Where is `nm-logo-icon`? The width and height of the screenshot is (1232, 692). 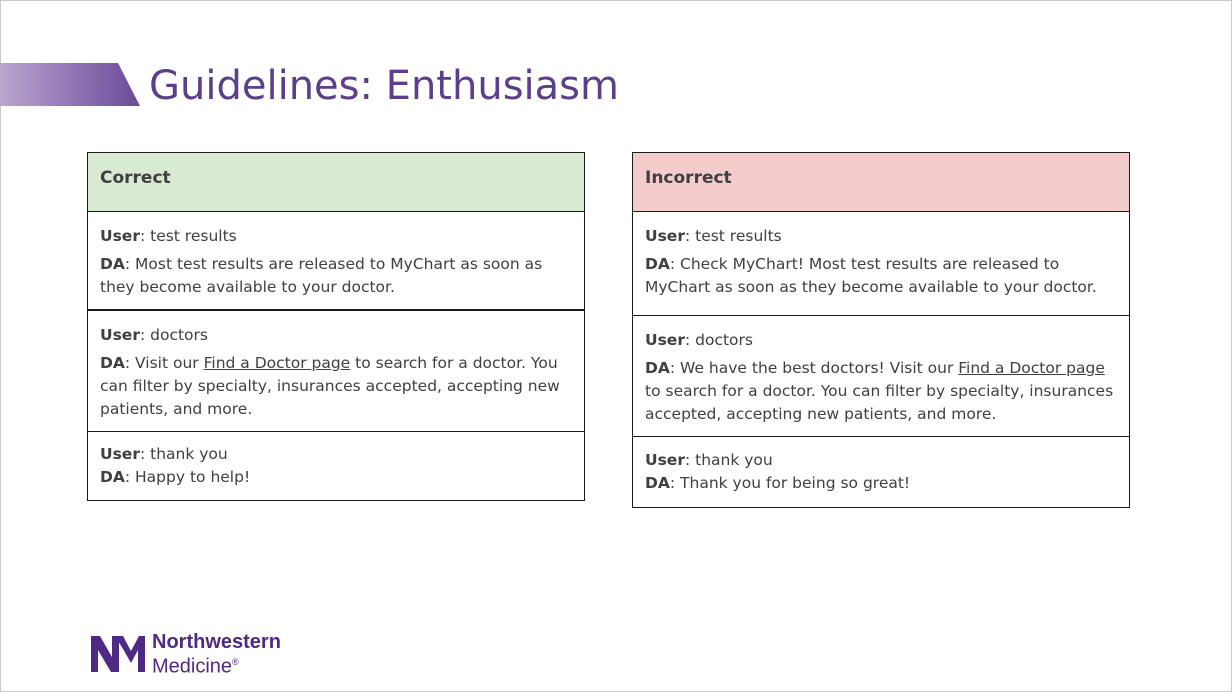 nm-logo-icon is located at coordinates (118, 654).